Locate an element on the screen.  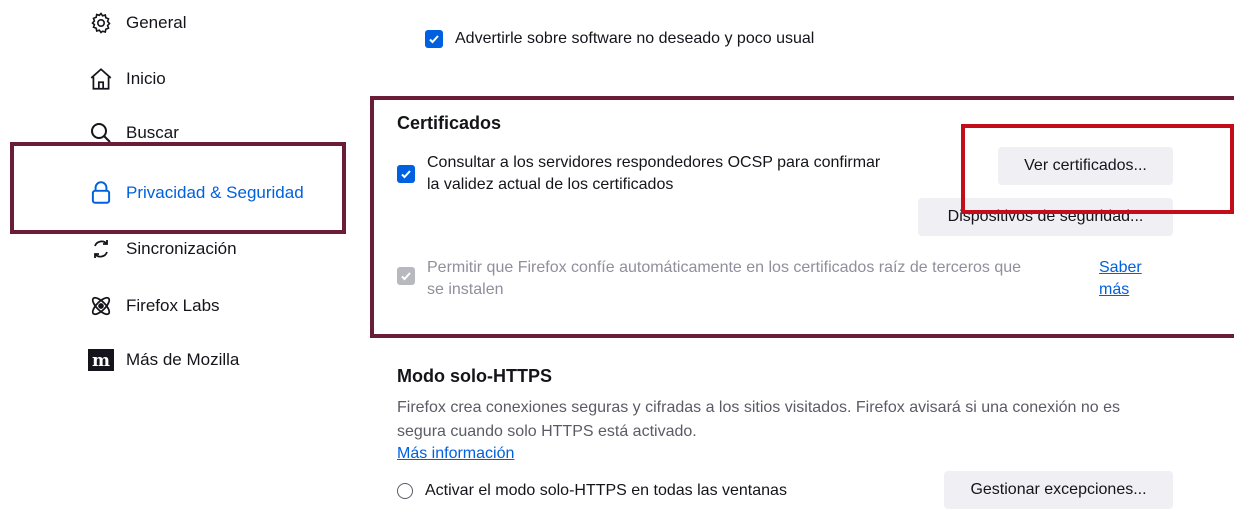
sidebar-item-more-from-mozilla: m Más de Mozilla is located at coordinates (163, 360).